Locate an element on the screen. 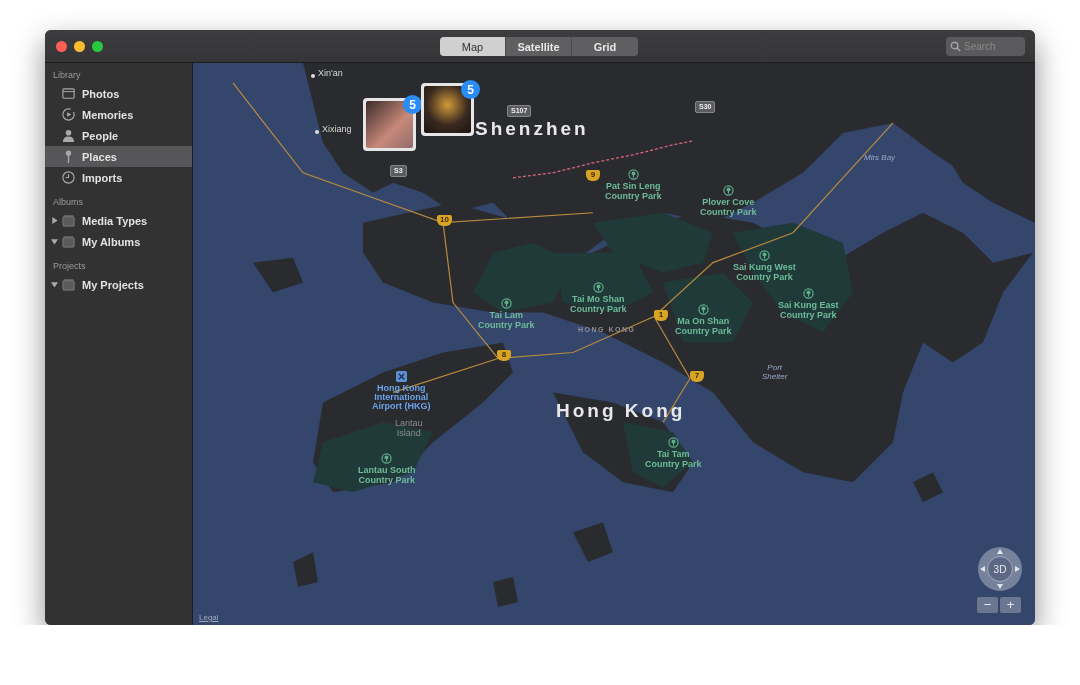 Image resolution: width=1080 pixels, height=685 pixels. photo-stack-icon is located at coordinates (68, 93).